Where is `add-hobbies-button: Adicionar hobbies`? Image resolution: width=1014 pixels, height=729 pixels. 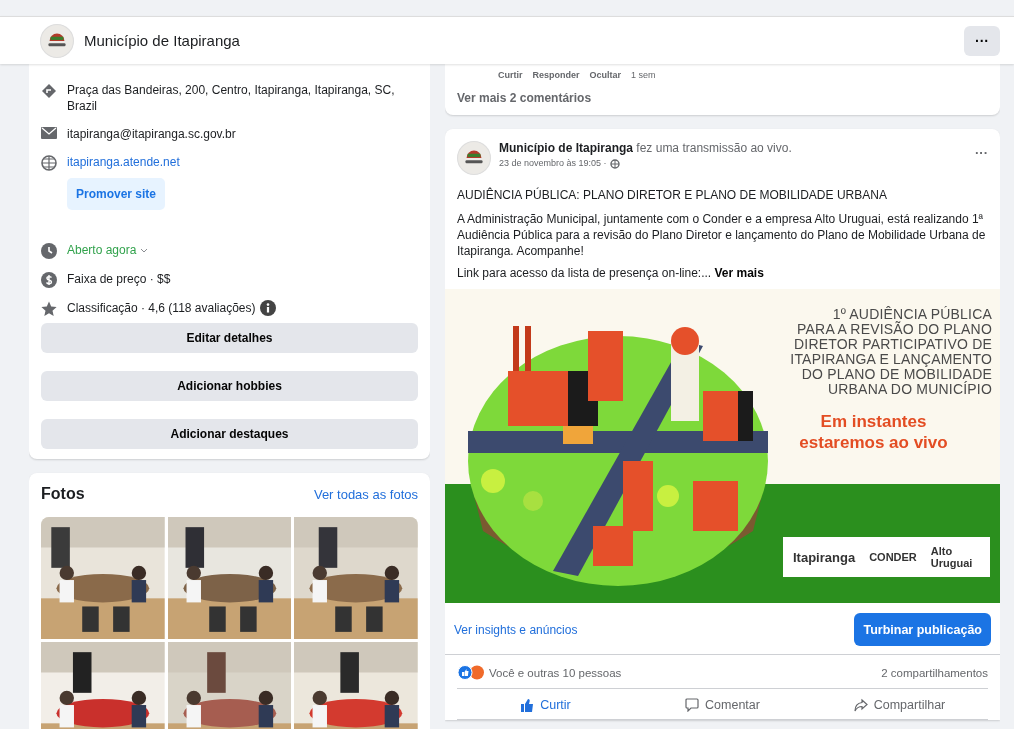 add-hobbies-button: Adicionar hobbies is located at coordinates (229, 386).